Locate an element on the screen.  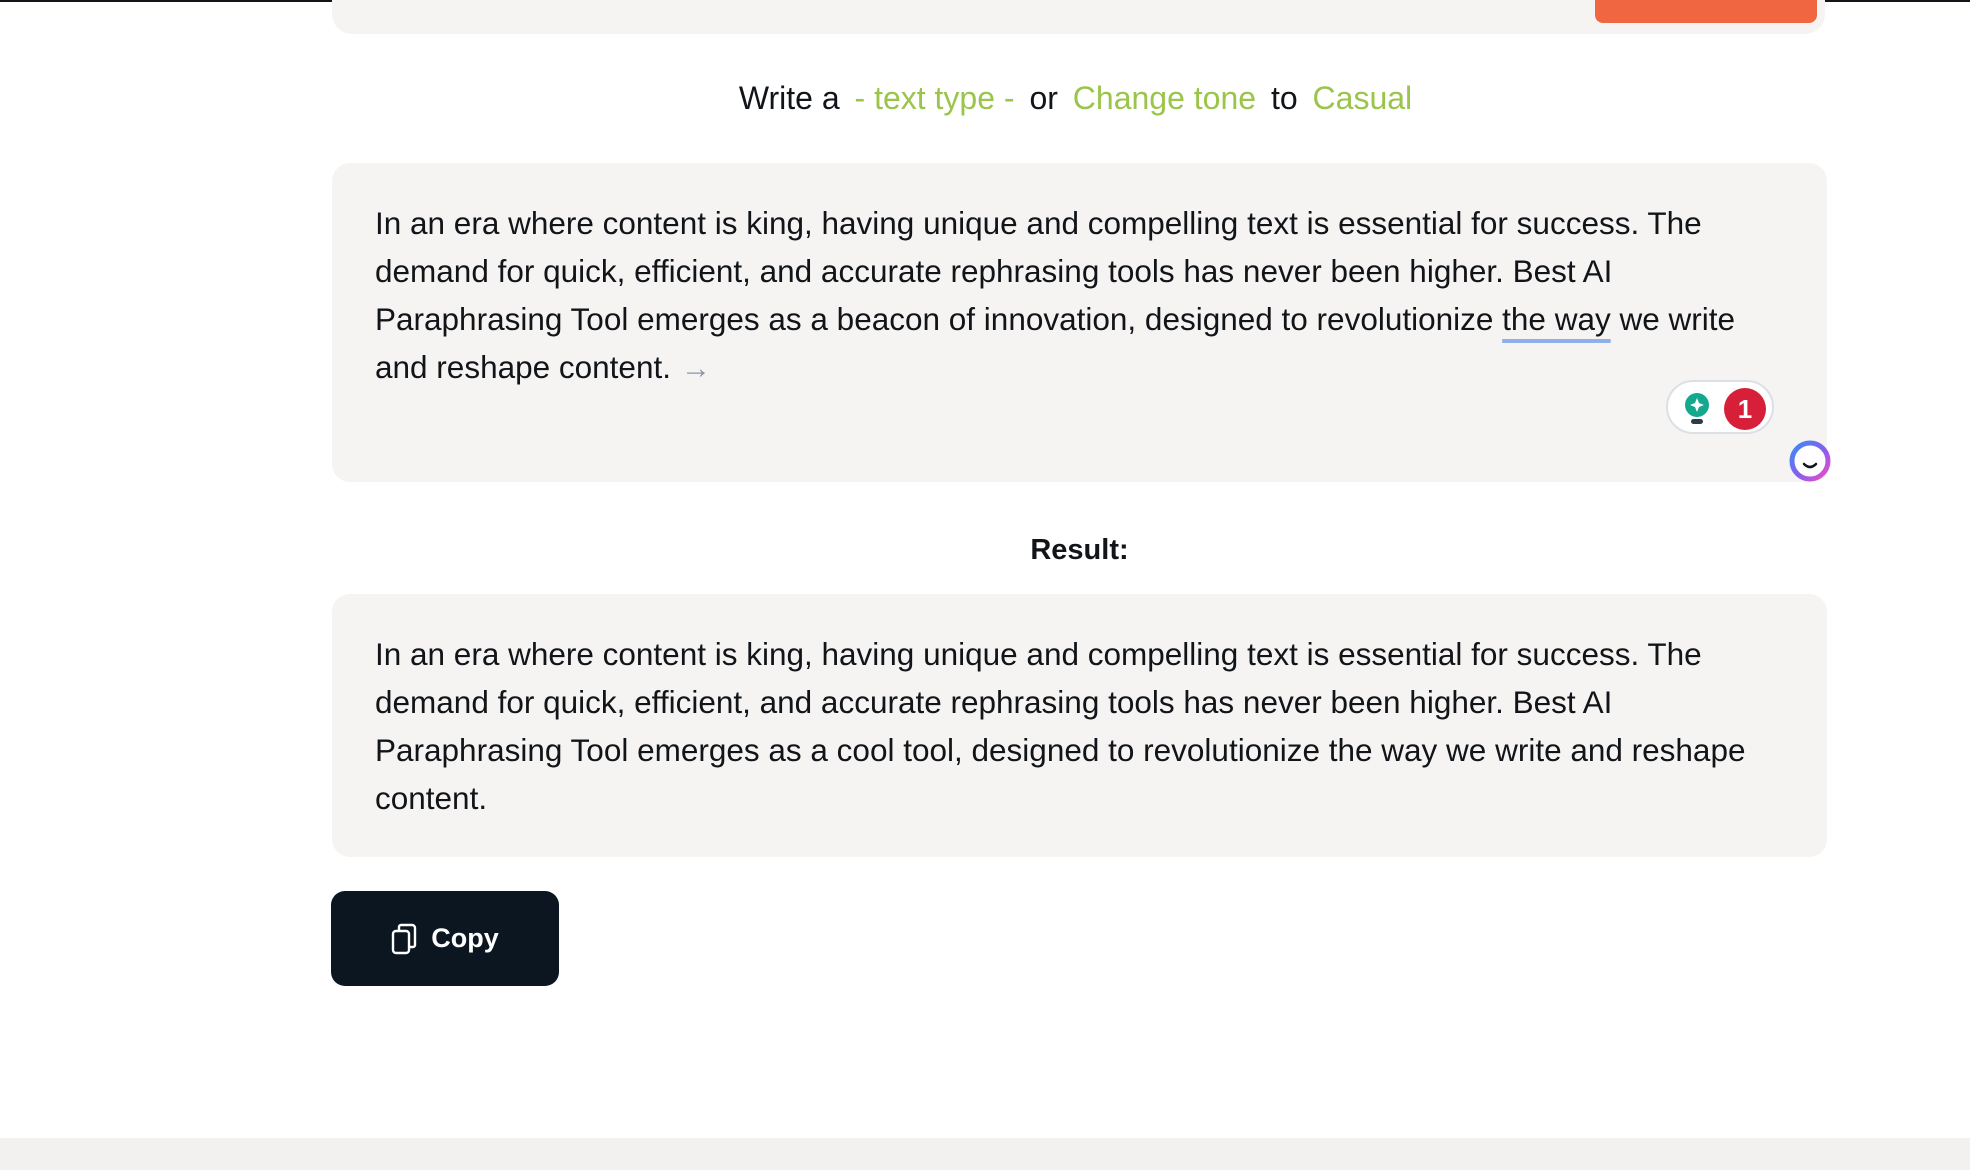
lightbulb-icon is located at coordinates (1697, 408).